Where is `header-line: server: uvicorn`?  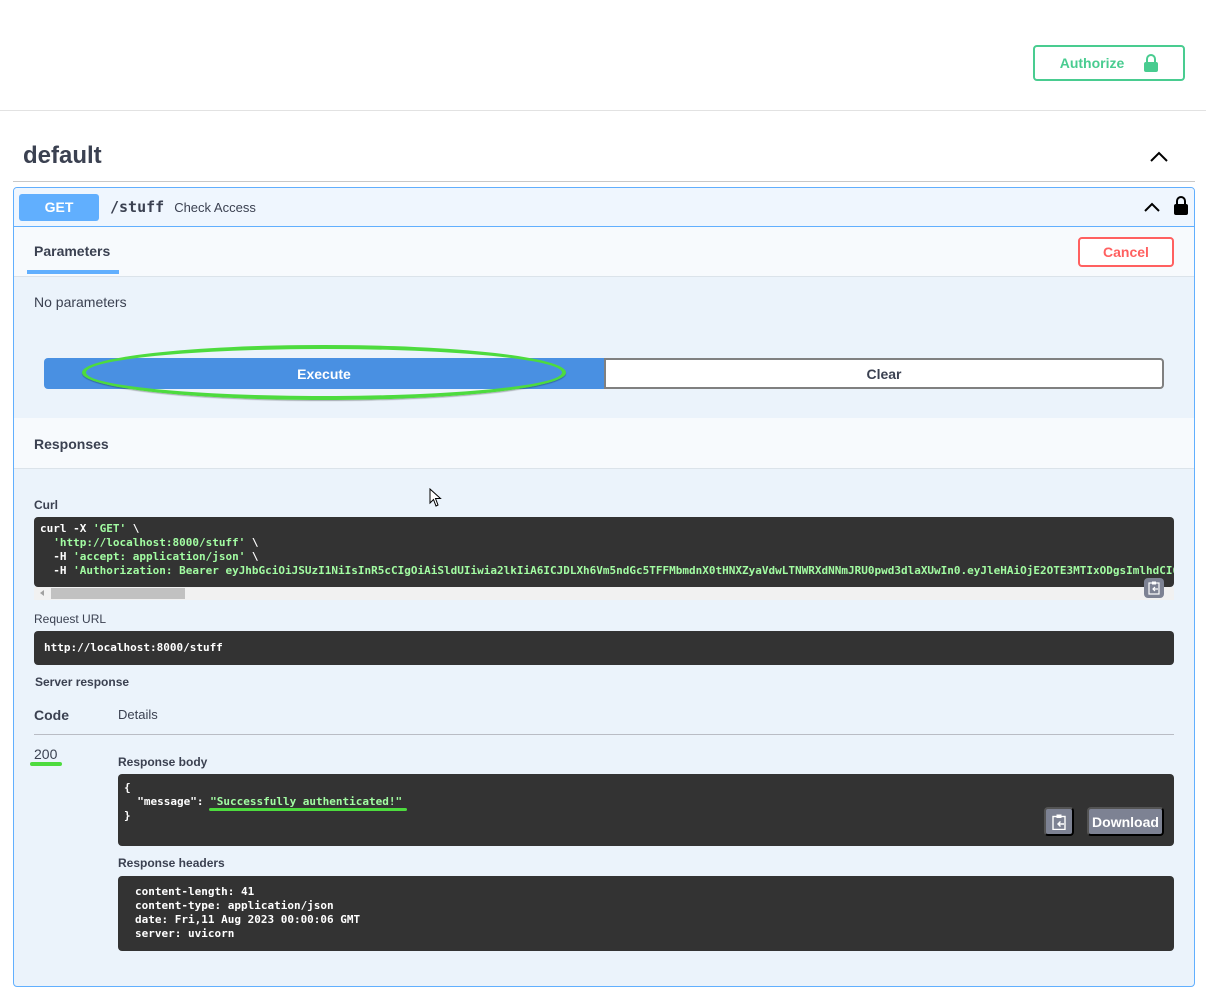
header-line: server: uvicorn is located at coordinates (185, 933).